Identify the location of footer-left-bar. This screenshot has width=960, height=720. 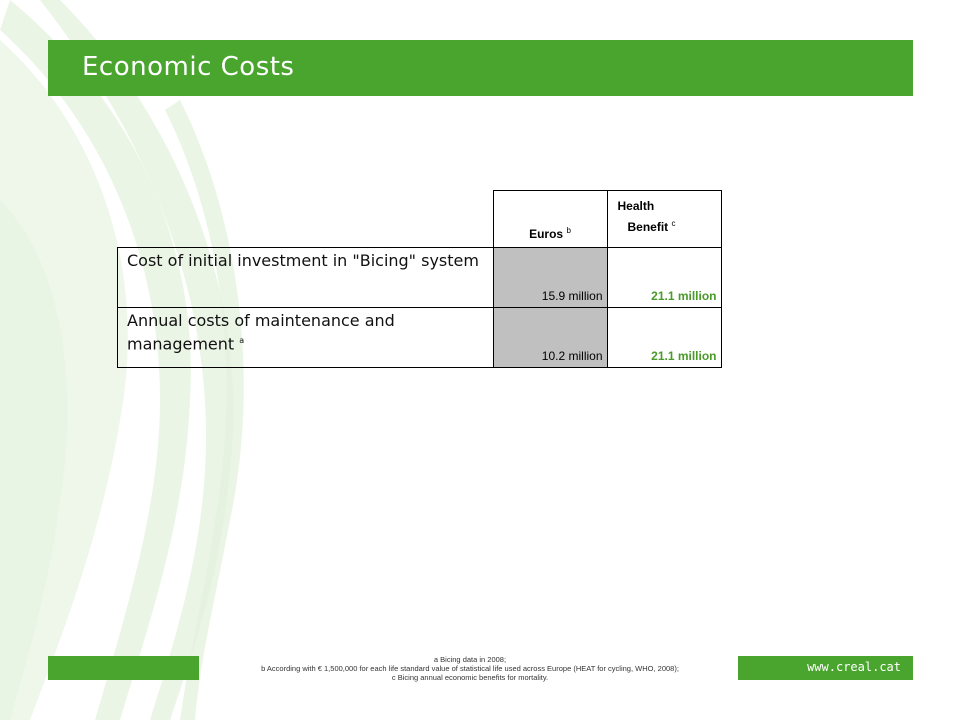
(123, 668).